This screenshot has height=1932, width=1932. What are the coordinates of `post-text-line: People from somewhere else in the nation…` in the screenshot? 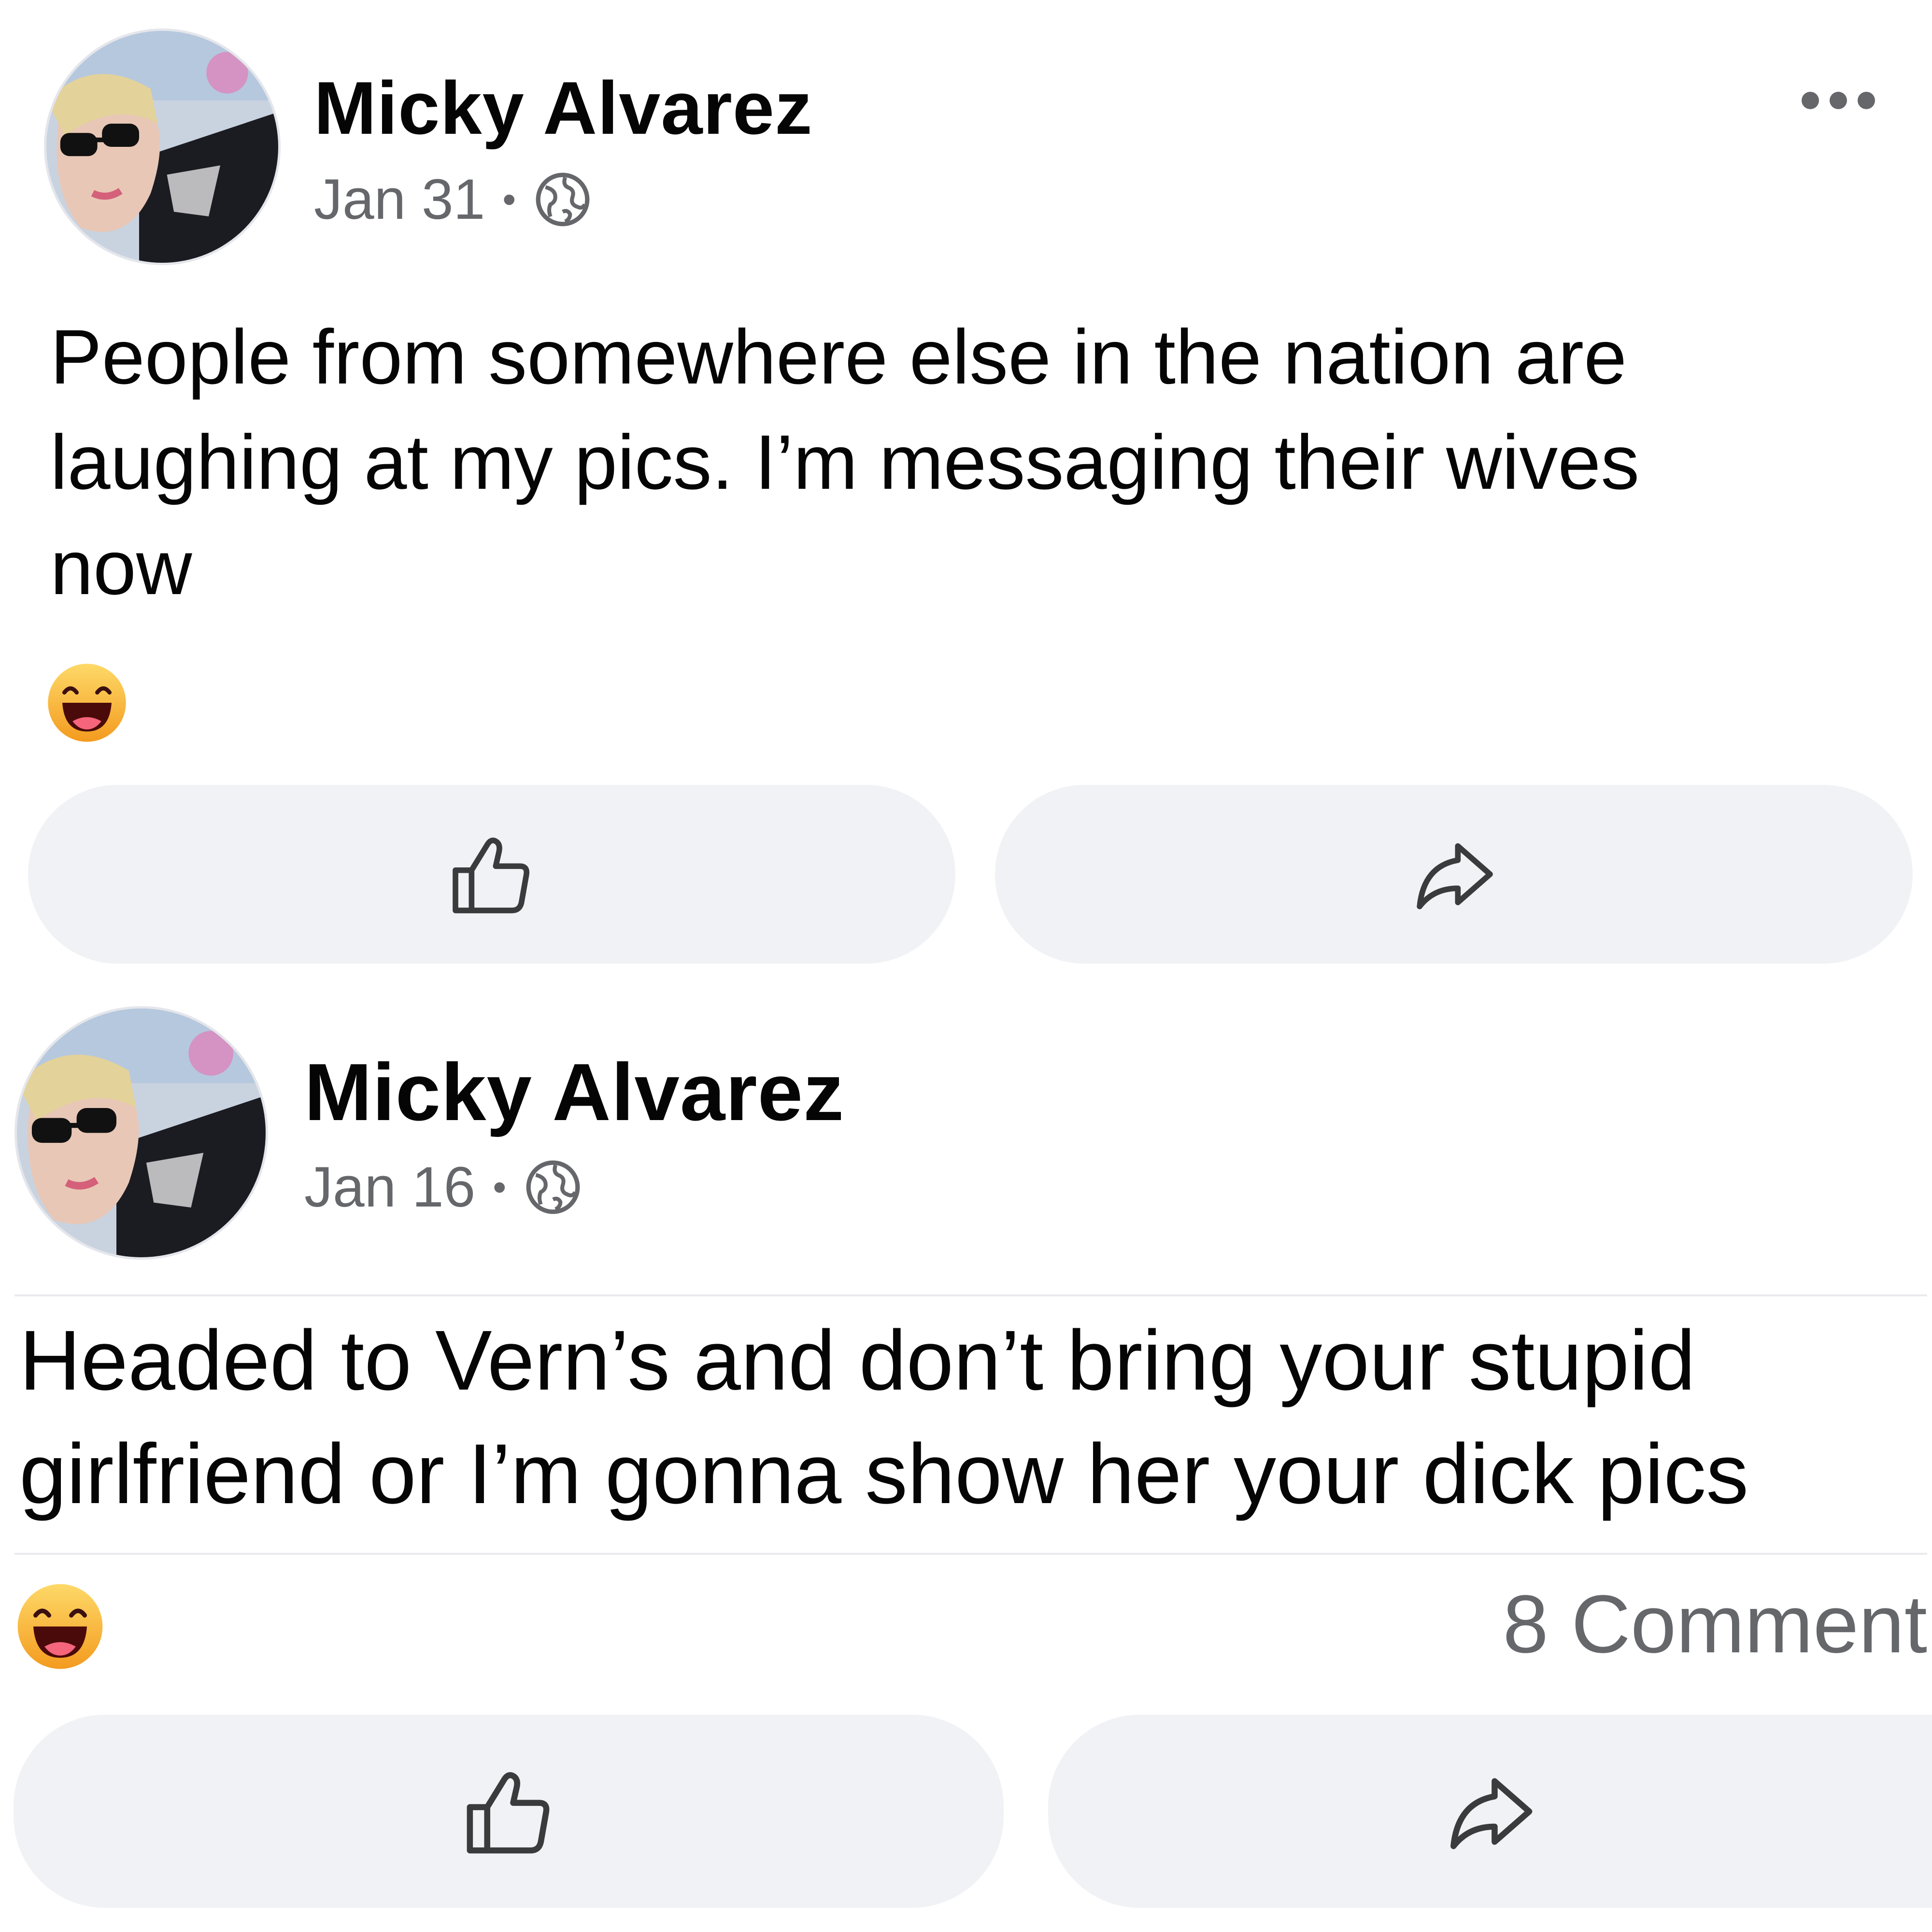 It's located at (838, 356).